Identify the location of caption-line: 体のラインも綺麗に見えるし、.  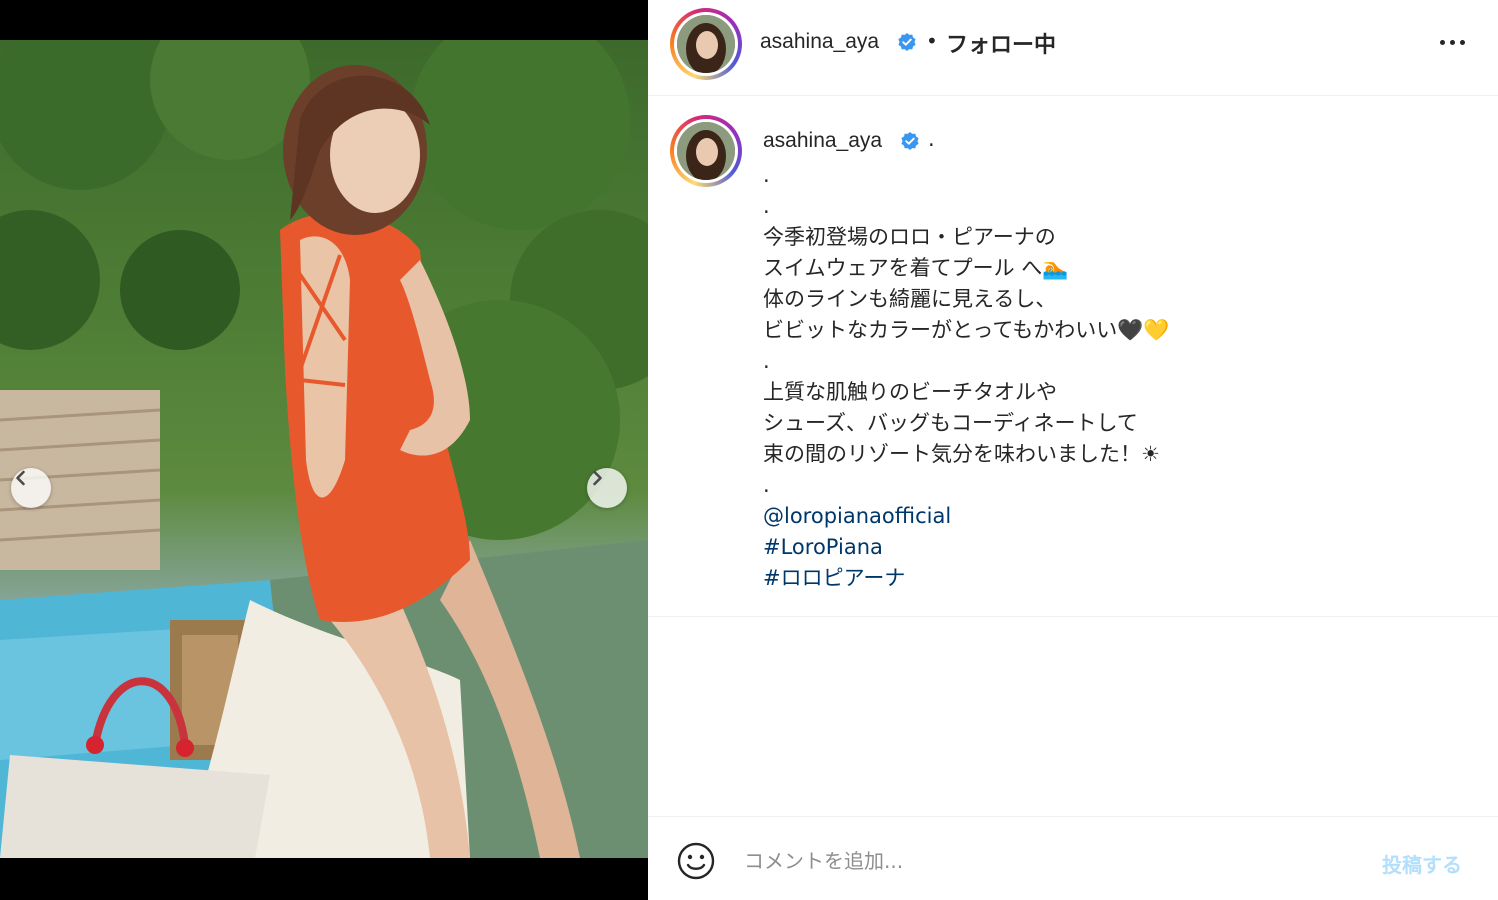
(910, 299).